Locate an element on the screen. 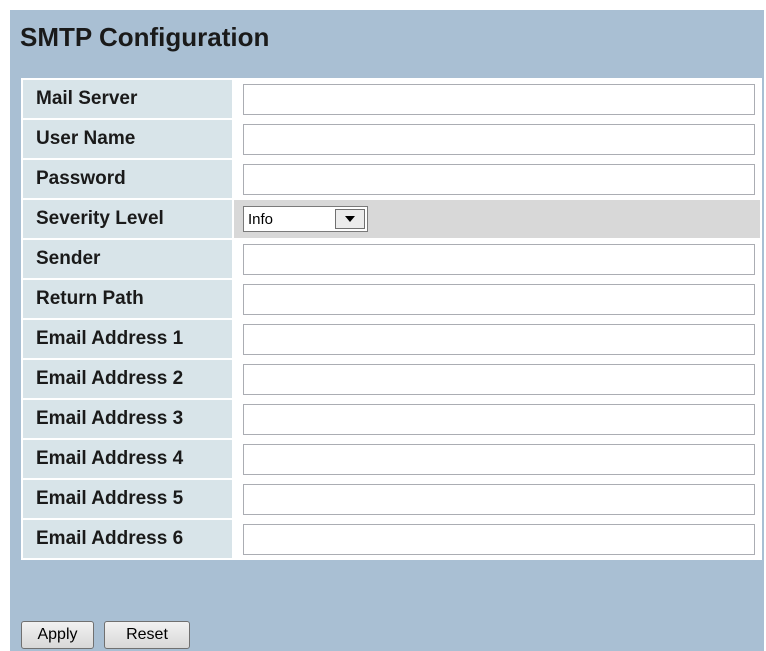  email-address-4-row: Email Address 4 is located at coordinates (391, 459).